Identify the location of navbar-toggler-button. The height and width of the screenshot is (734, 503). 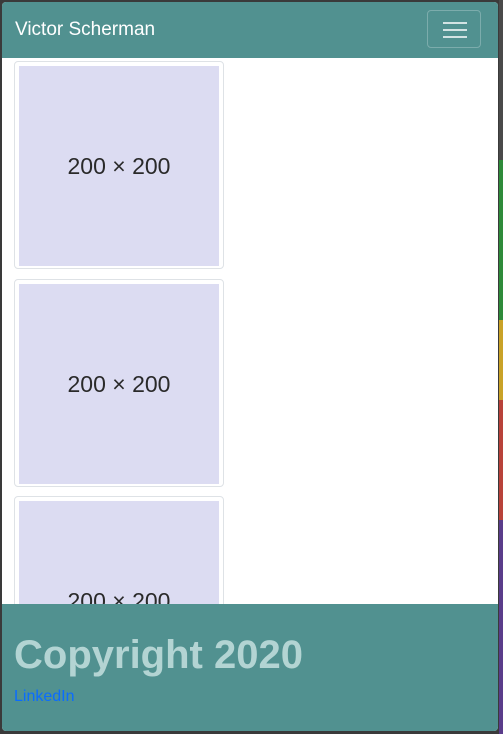
(454, 29).